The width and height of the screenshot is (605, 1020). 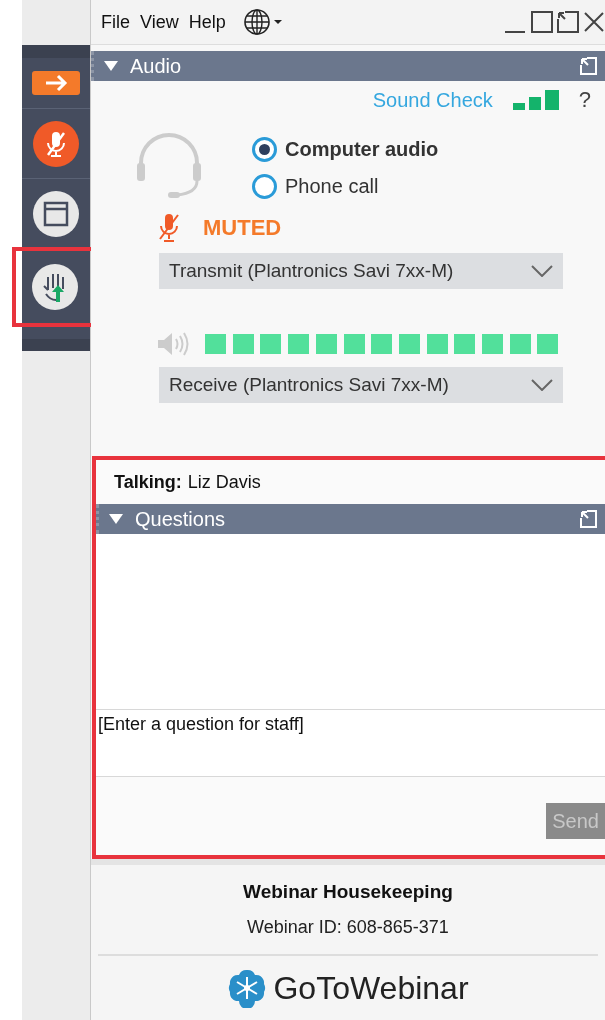 What do you see at coordinates (174, 344) in the screenshot?
I see `speaker-icon` at bounding box center [174, 344].